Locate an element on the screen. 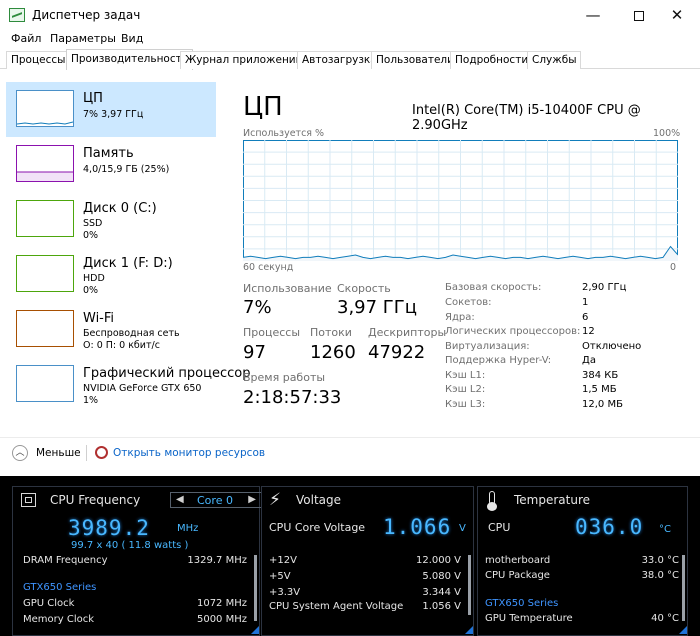 The image size is (700, 636). close-button: ✕ is located at coordinates (677, 15).